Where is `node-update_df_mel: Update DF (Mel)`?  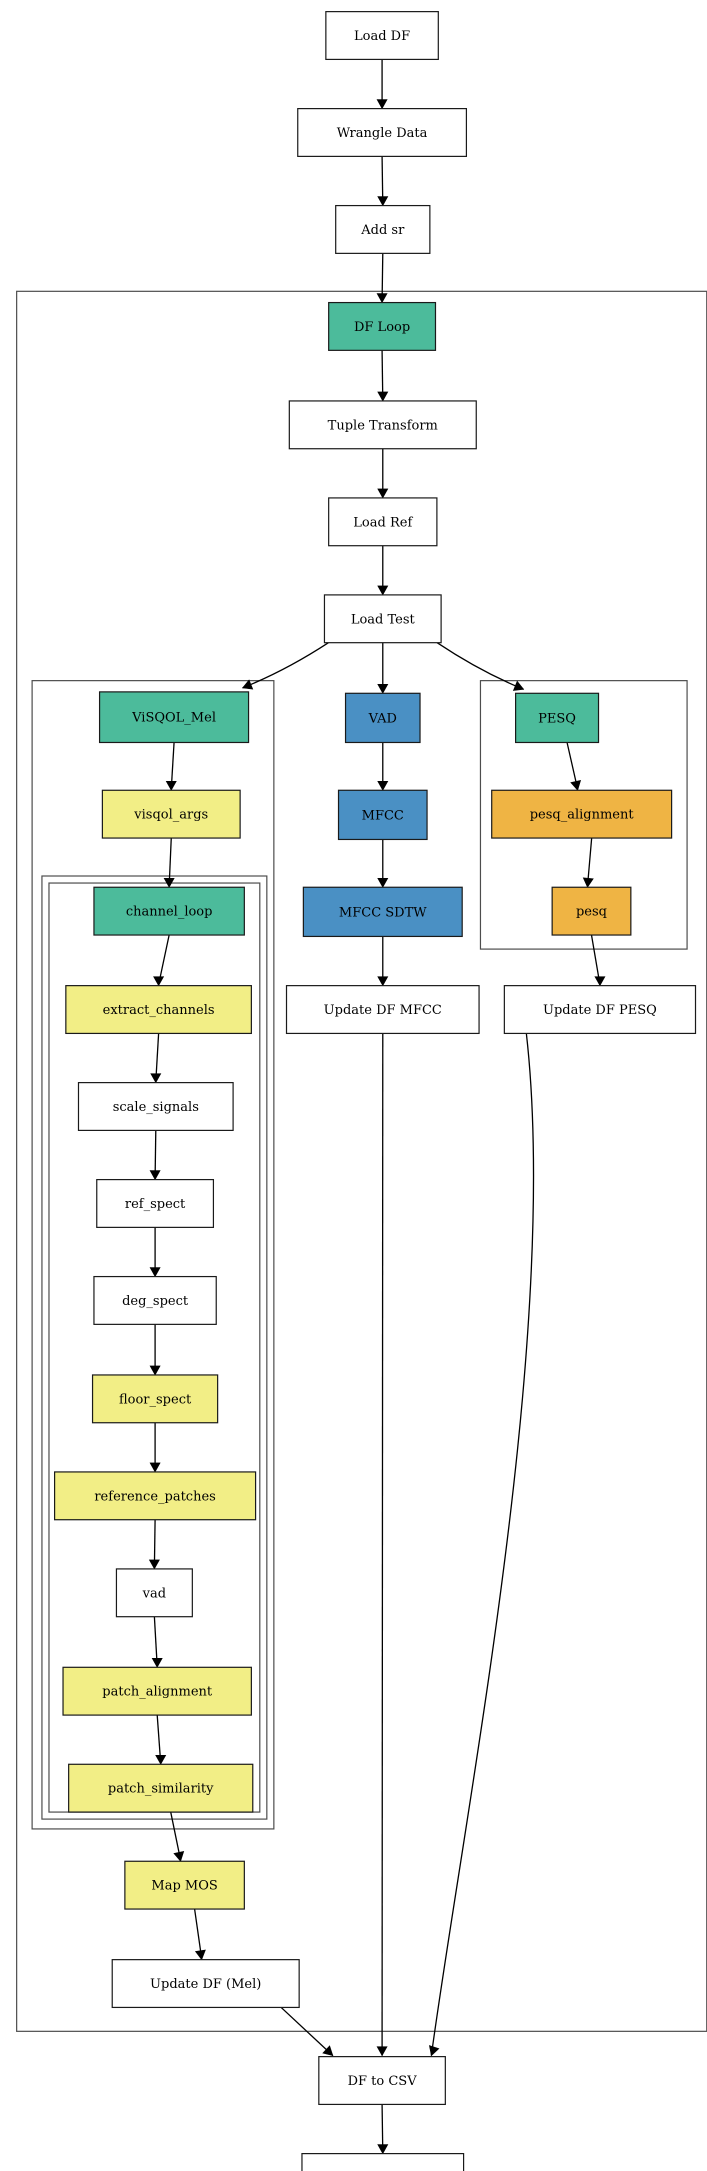
node-update_df_mel: Update DF (Mel) is located at coordinates (205, 1984).